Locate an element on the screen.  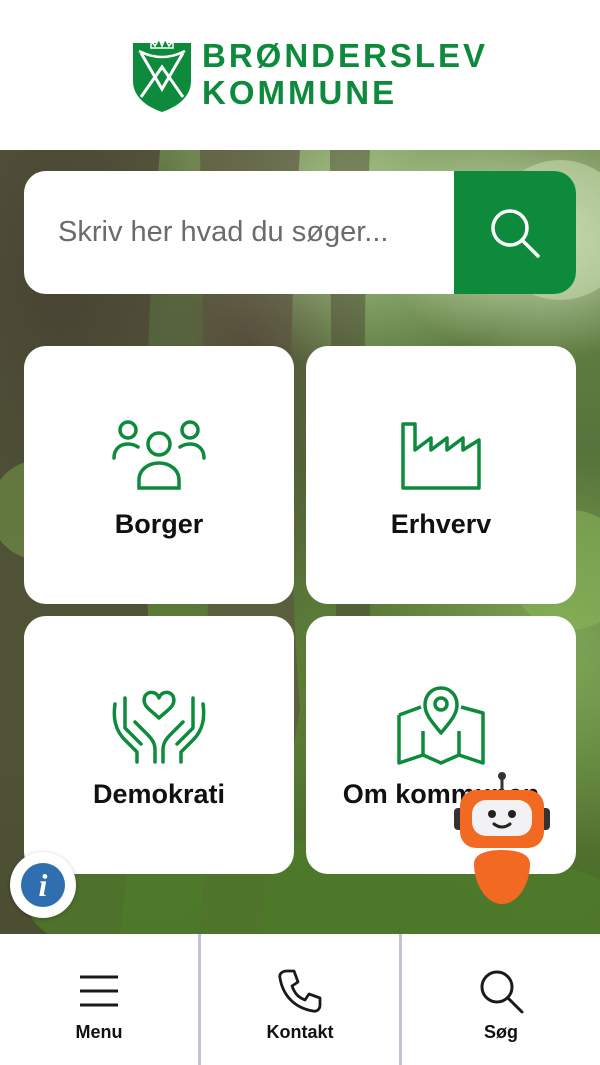
chatbot-robot-icon is located at coordinates (502, 838).